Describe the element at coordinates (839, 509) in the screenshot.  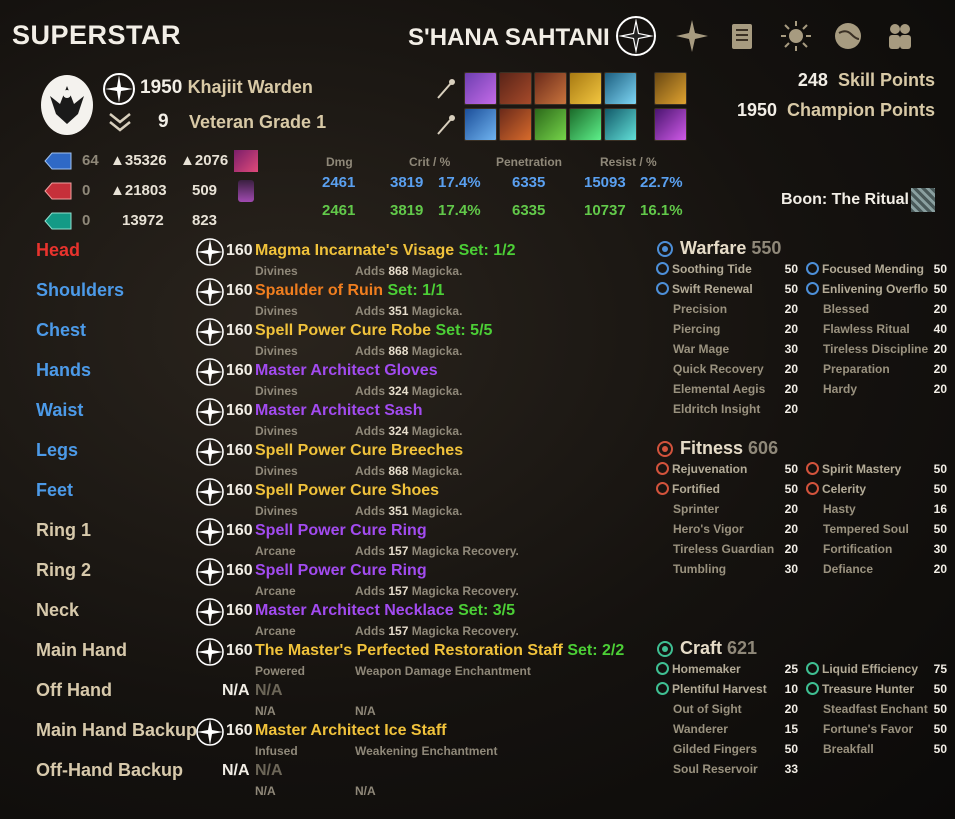
I see `champion-star: Hasty` at that location.